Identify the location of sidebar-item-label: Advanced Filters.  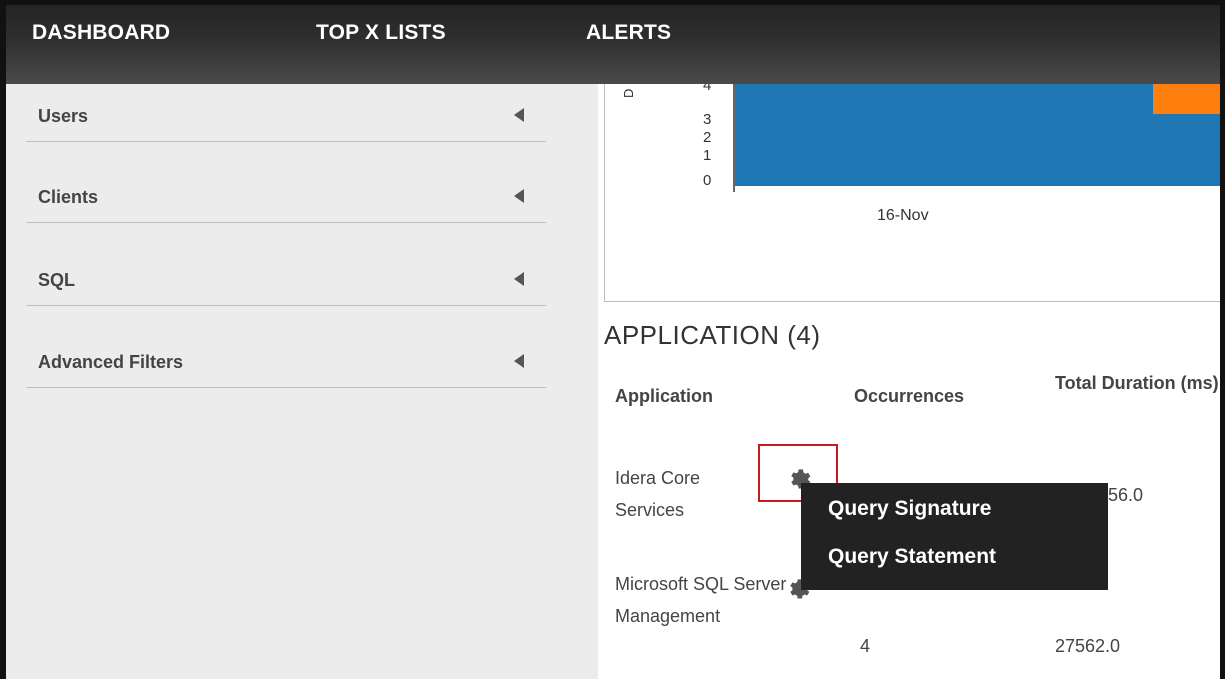
(111, 362).